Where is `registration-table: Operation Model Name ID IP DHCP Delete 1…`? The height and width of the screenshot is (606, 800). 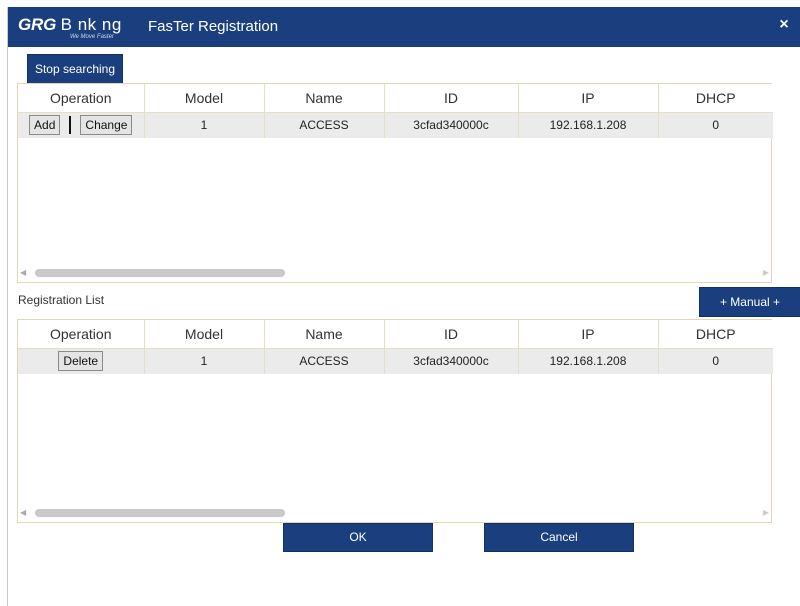 registration-table: Operation Model Name ID IP DHCP Delete 1… is located at coordinates (395, 347).